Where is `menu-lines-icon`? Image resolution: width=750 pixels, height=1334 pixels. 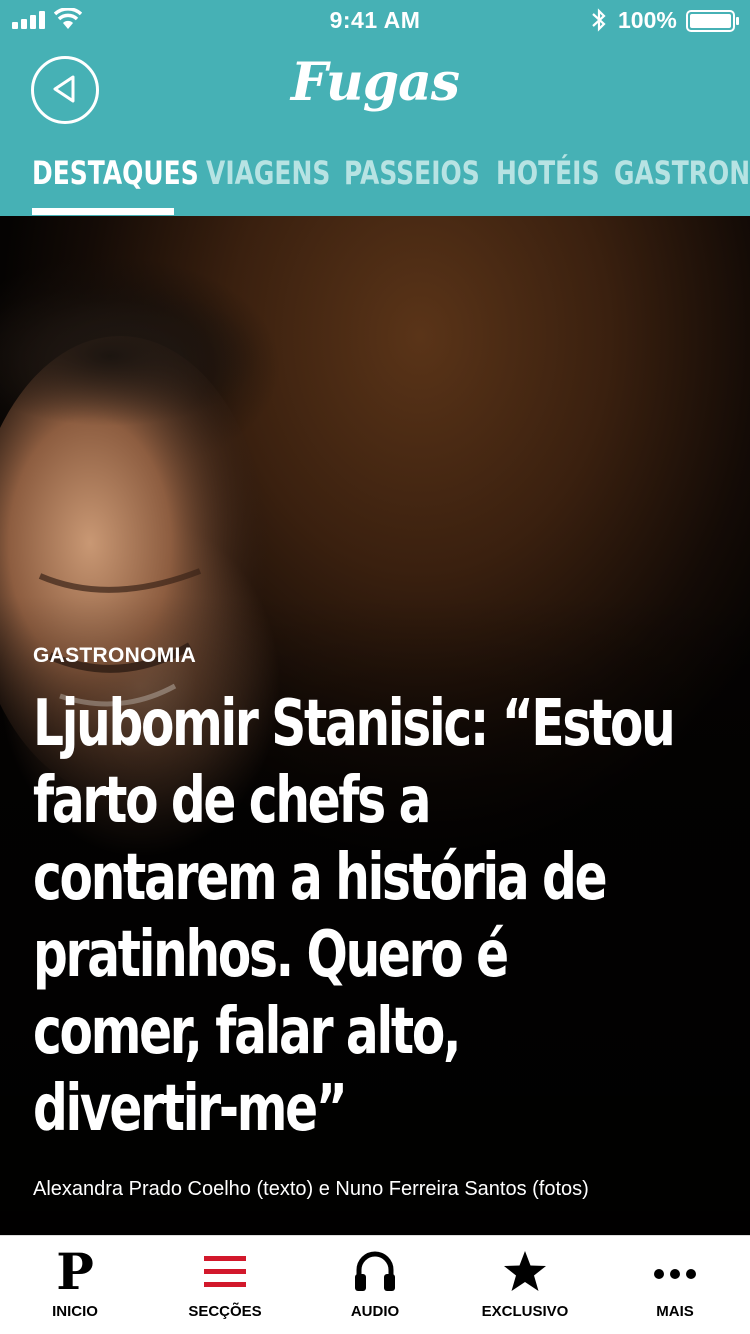
menu-lines-icon is located at coordinates (225, 1272).